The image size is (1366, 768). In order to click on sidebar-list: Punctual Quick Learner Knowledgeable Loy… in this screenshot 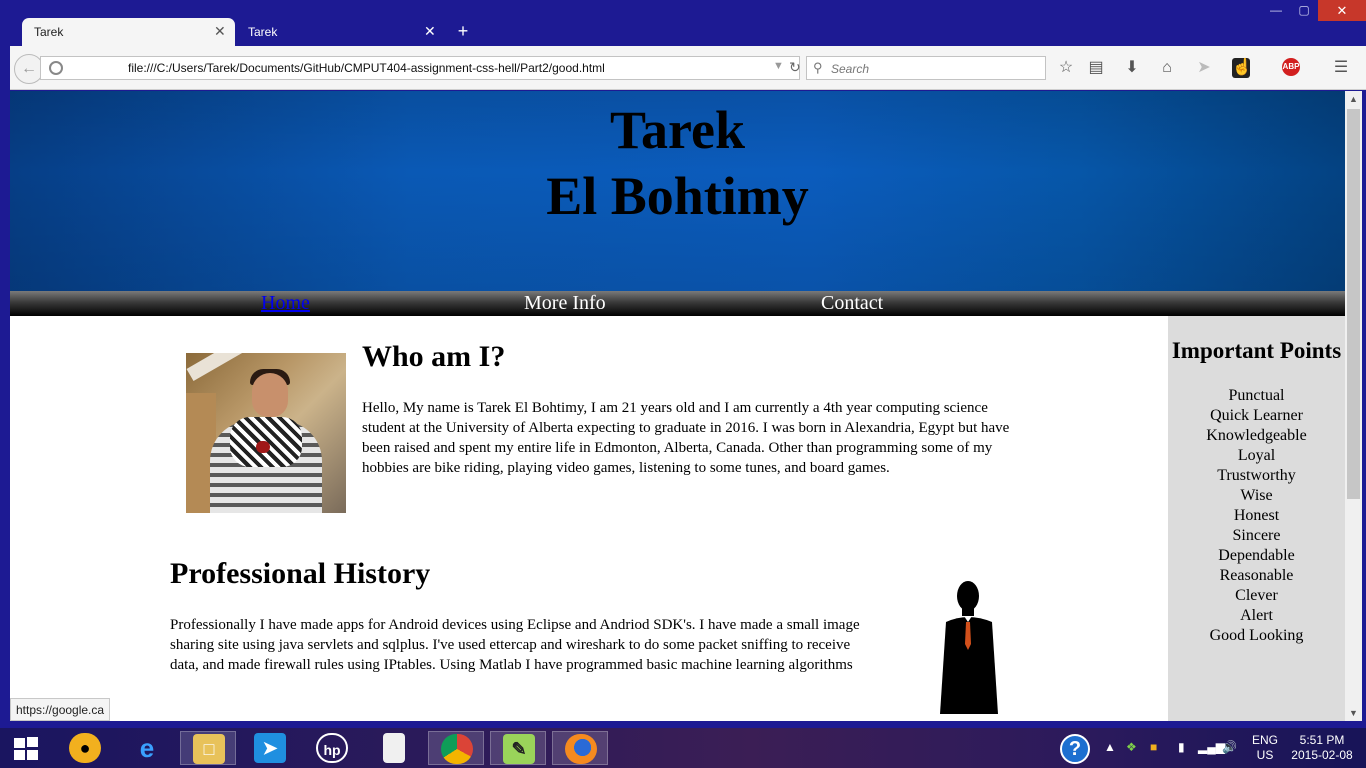, I will do `click(1256, 516)`.